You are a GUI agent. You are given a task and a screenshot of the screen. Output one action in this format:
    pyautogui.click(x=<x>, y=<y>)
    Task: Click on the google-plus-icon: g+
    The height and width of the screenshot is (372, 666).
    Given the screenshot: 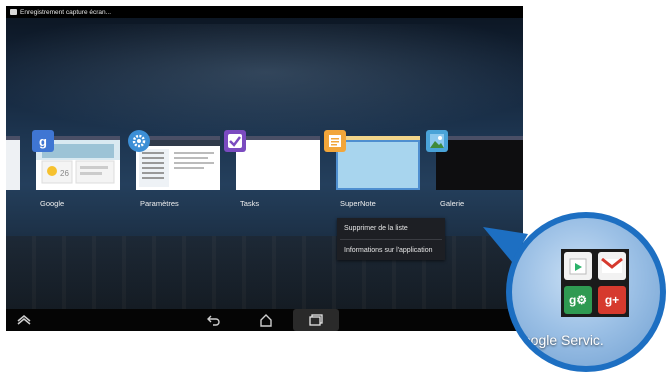 What is the action you would take?
    pyautogui.click(x=612, y=300)
    